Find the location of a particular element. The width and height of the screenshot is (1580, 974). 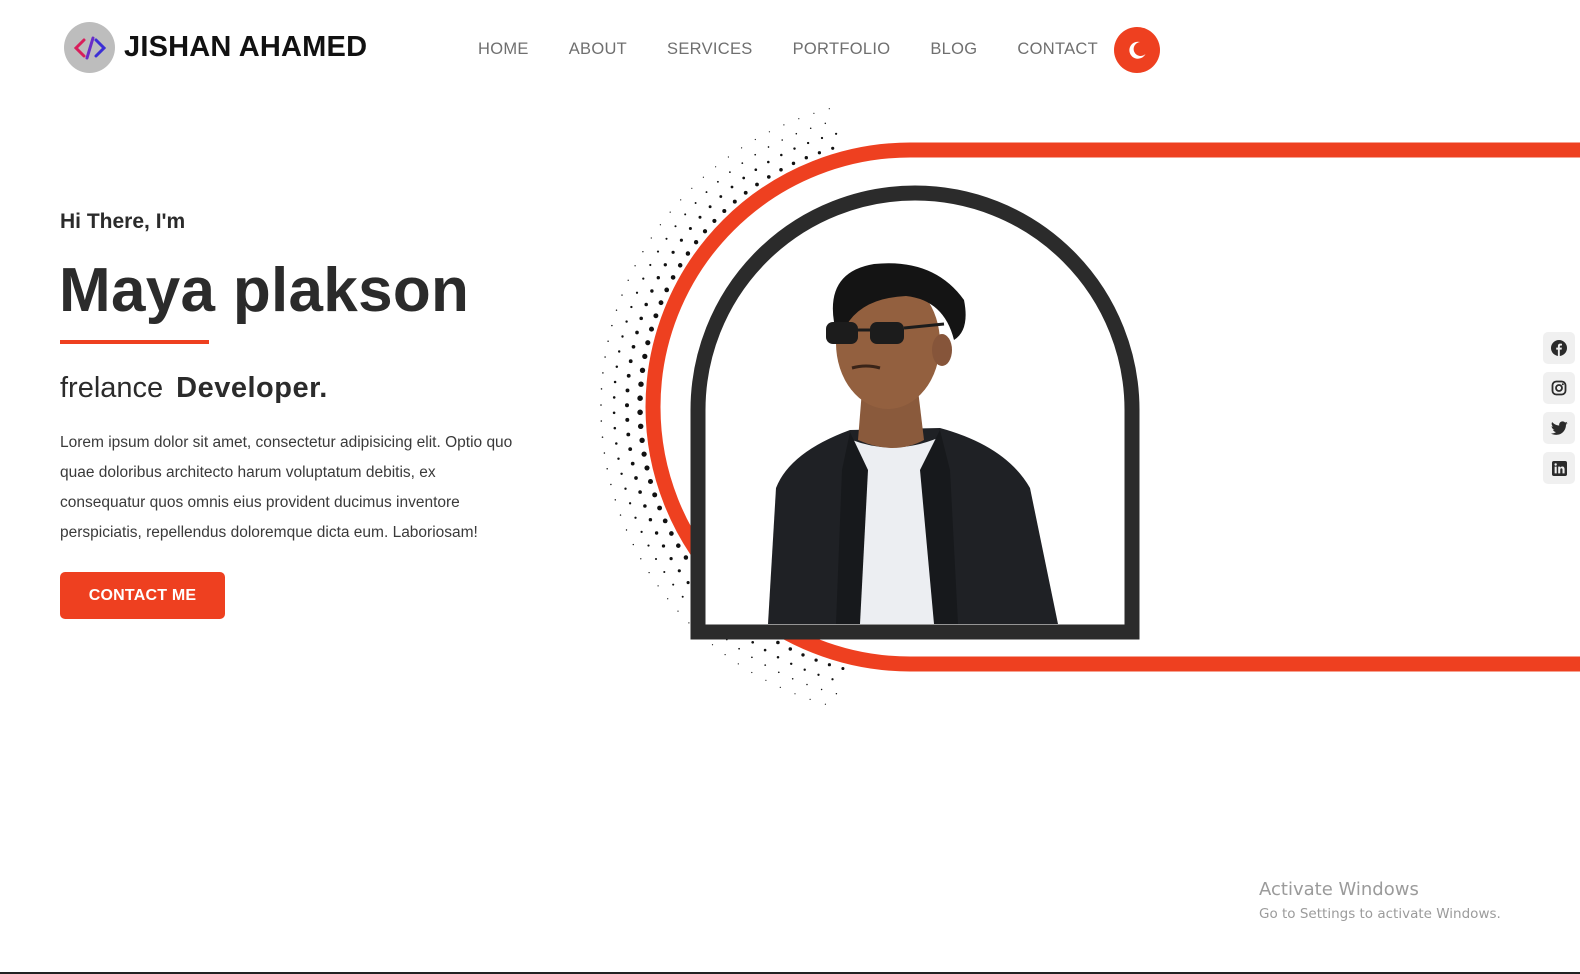

nav-home: HOME is located at coordinates (503, 49).